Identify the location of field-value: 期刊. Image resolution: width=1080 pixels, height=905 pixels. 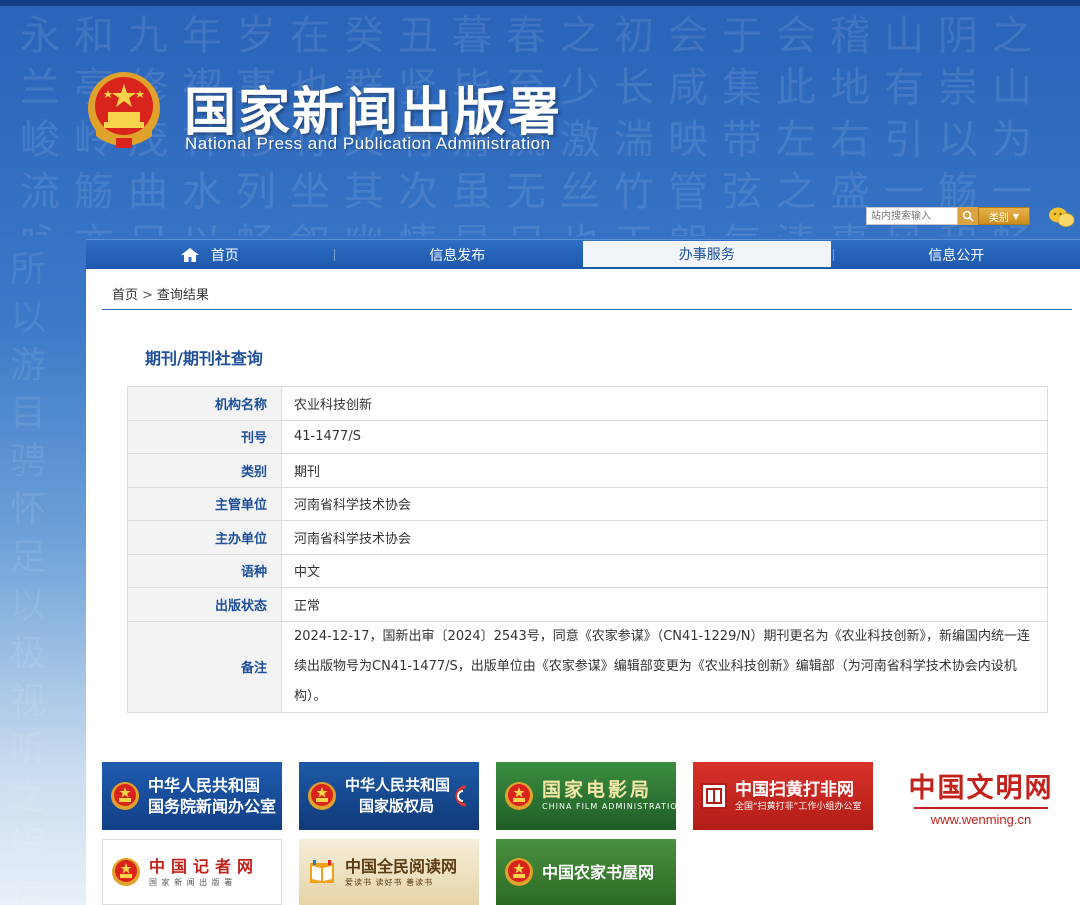
(664, 470).